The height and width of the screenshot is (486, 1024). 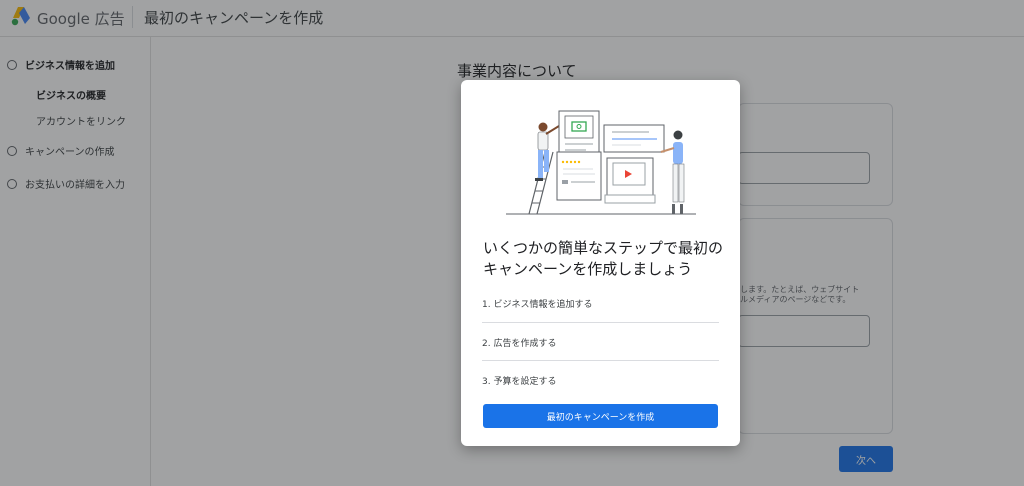 I want to click on onboarding-illustration, so click(x=601, y=162).